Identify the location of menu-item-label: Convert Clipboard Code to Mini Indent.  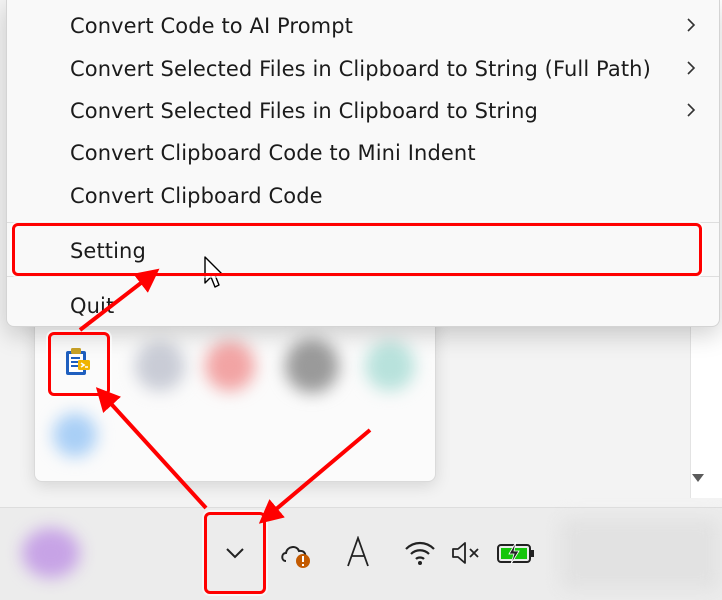
(273, 153).